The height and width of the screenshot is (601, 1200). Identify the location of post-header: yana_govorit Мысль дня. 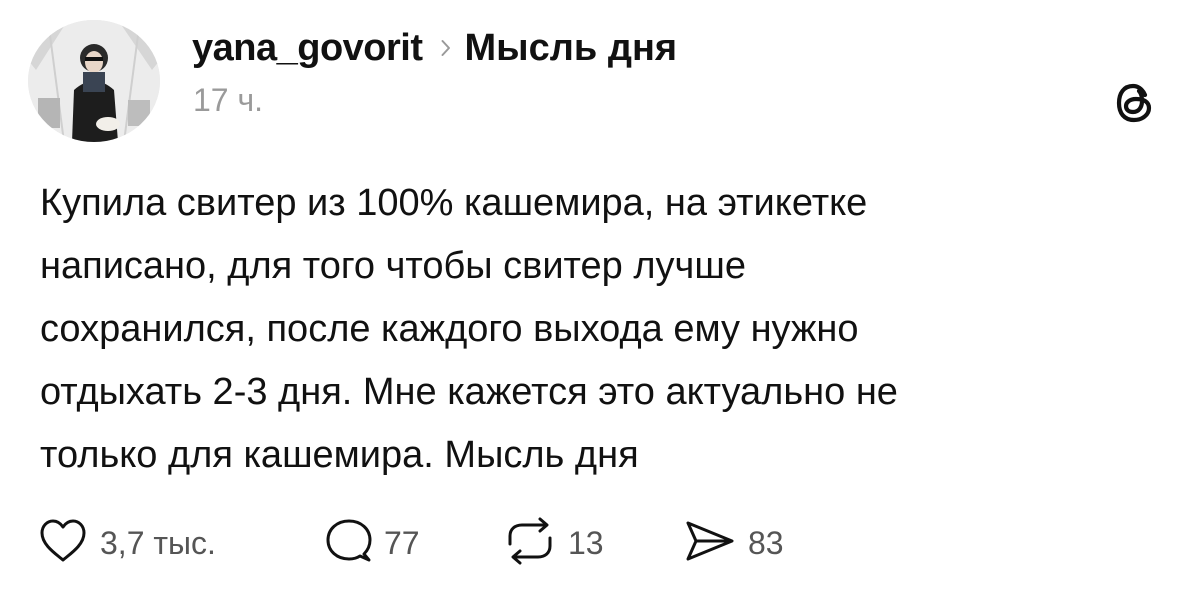
(434, 48).